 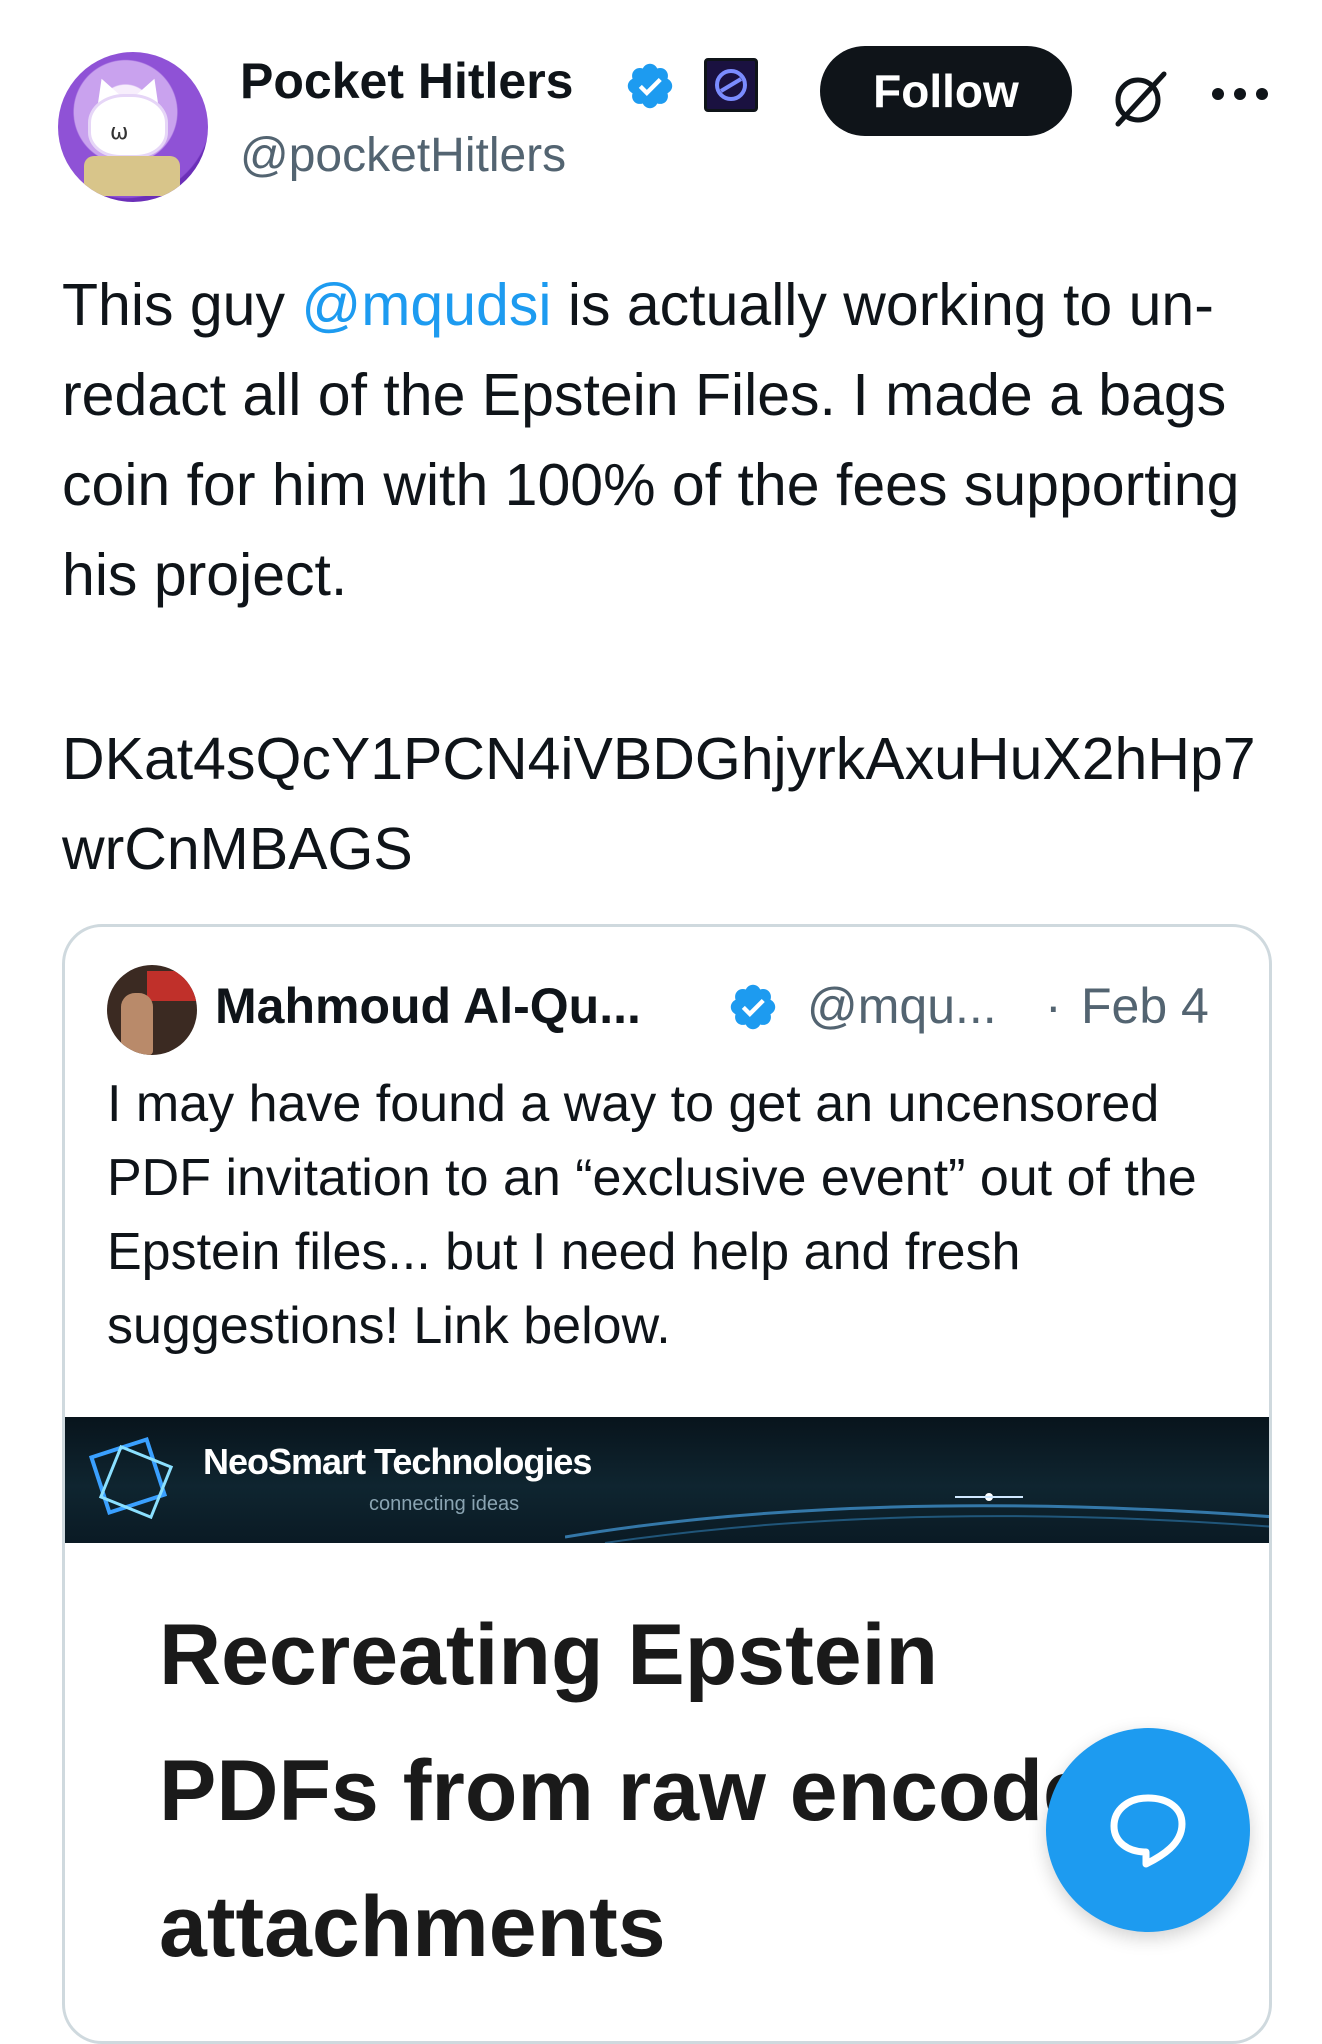 What do you see at coordinates (731, 85) in the screenshot?
I see `organization-badge-icon` at bounding box center [731, 85].